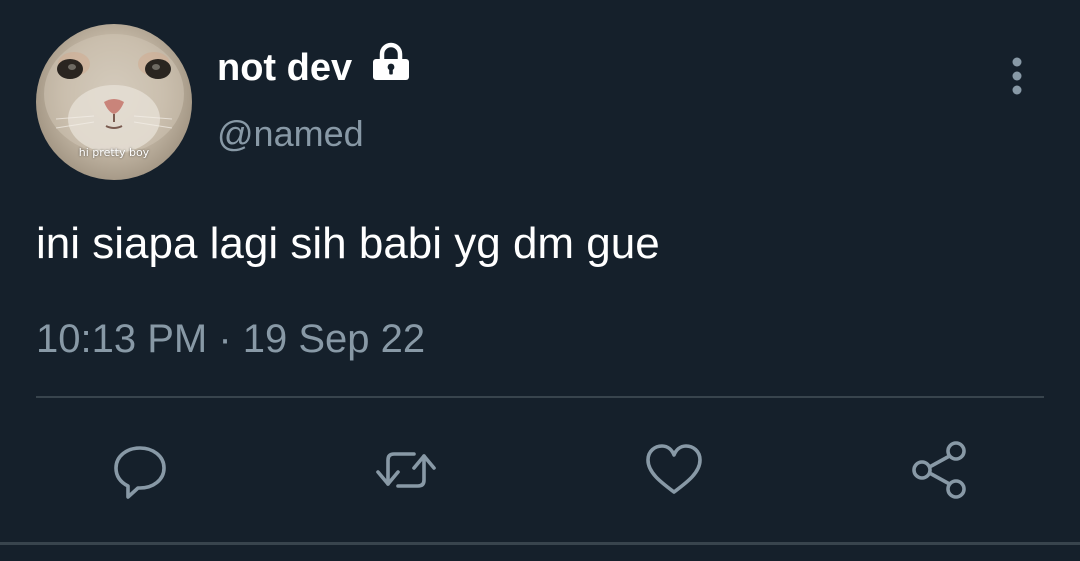 This screenshot has width=1080, height=561. What do you see at coordinates (290, 134) in the screenshot?
I see `user-handle: @named` at bounding box center [290, 134].